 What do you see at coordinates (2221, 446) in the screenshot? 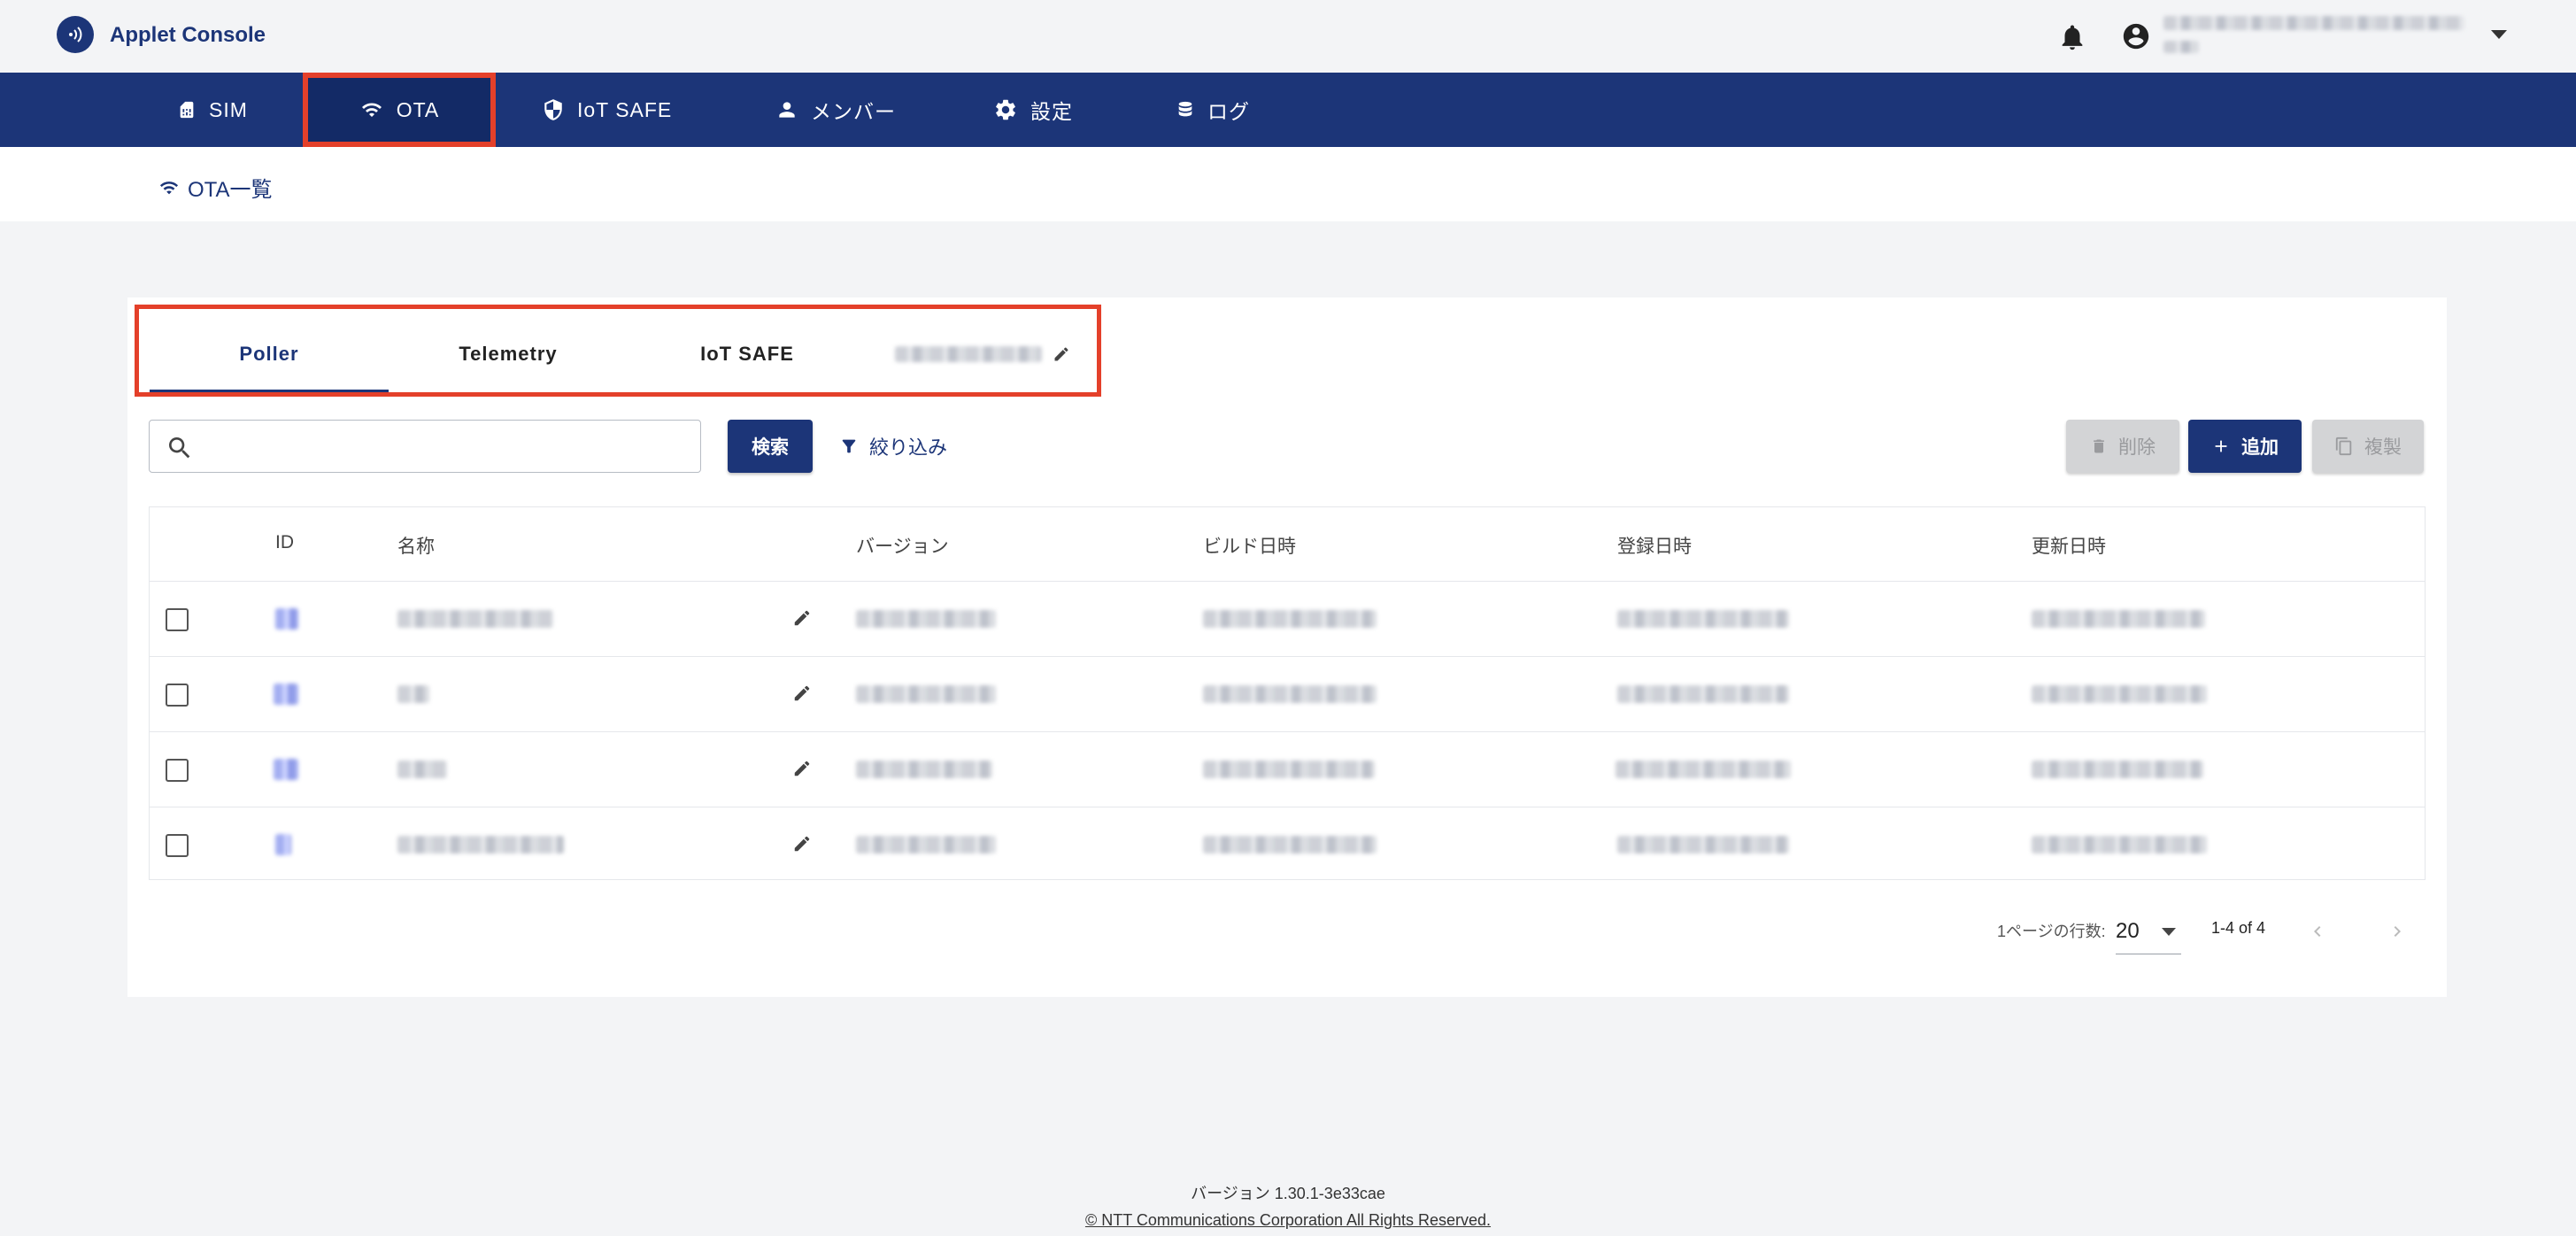
I see `plus-icon` at bounding box center [2221, 446].